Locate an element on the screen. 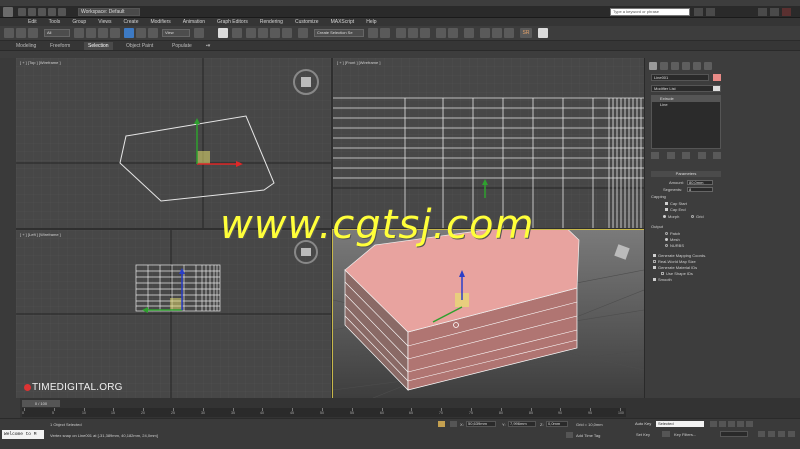  show-end-result-icon is located at coordinates (670, 155).